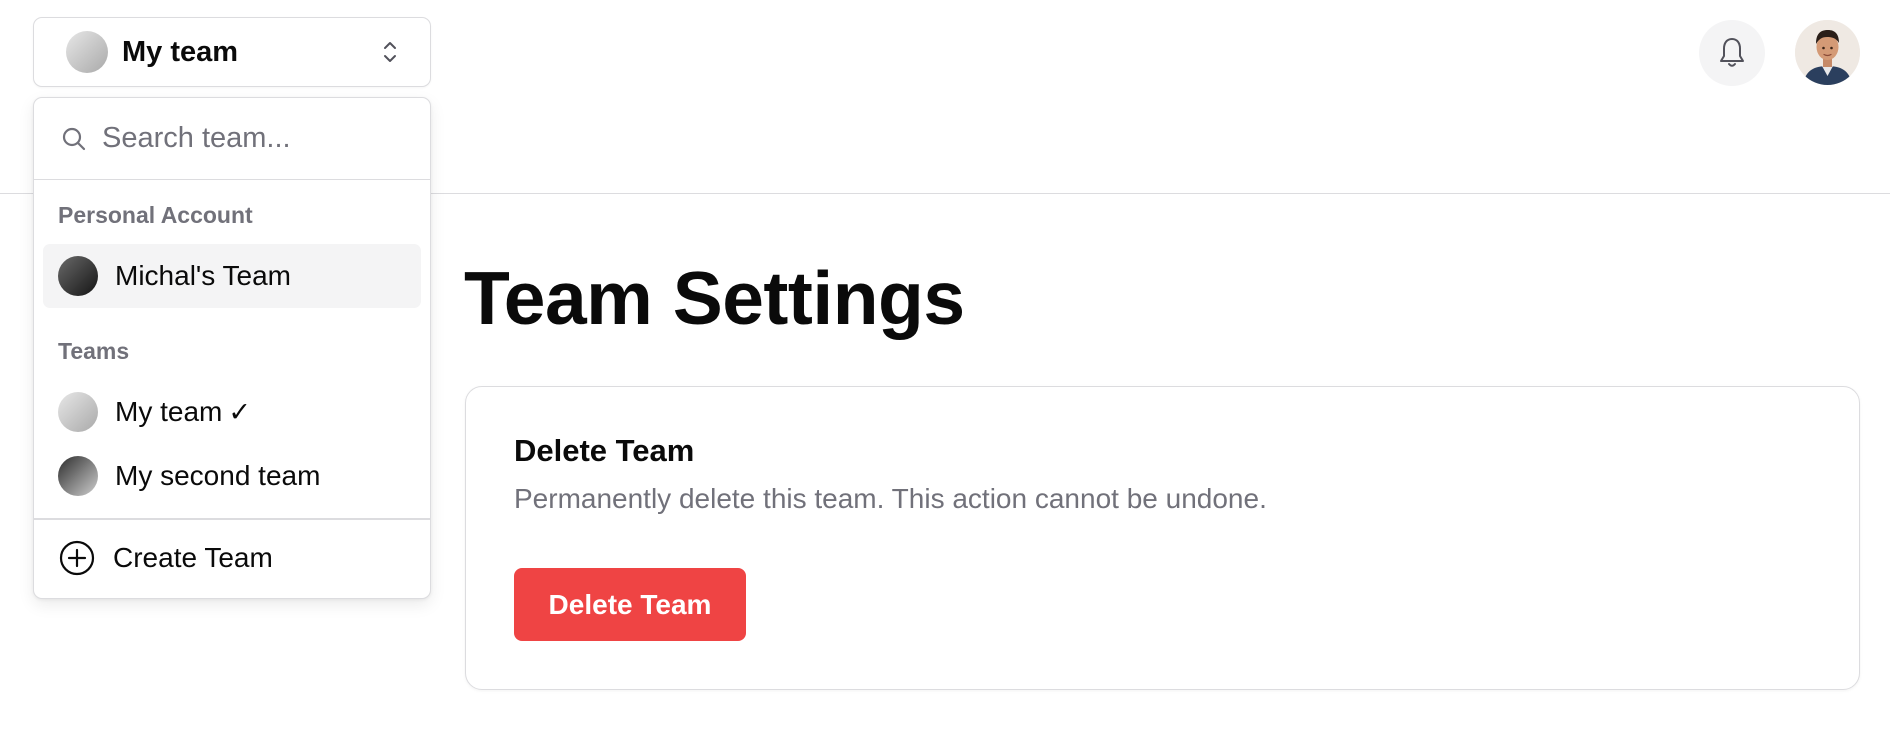 The width and height of the screenshot is (1890, 742). I want to click on team-switcher-button: My team, so click(232, 52).